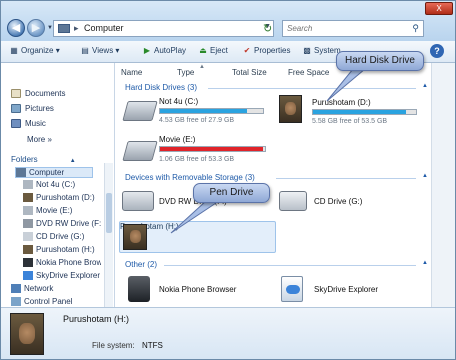 This screenshot has width=456, height=360. I want to click on views-icon: ▤, so click(85, 50).